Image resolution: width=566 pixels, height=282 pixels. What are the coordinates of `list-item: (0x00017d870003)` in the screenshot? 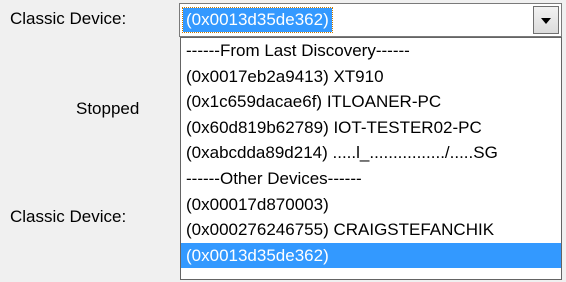 It's located at (371, 205).